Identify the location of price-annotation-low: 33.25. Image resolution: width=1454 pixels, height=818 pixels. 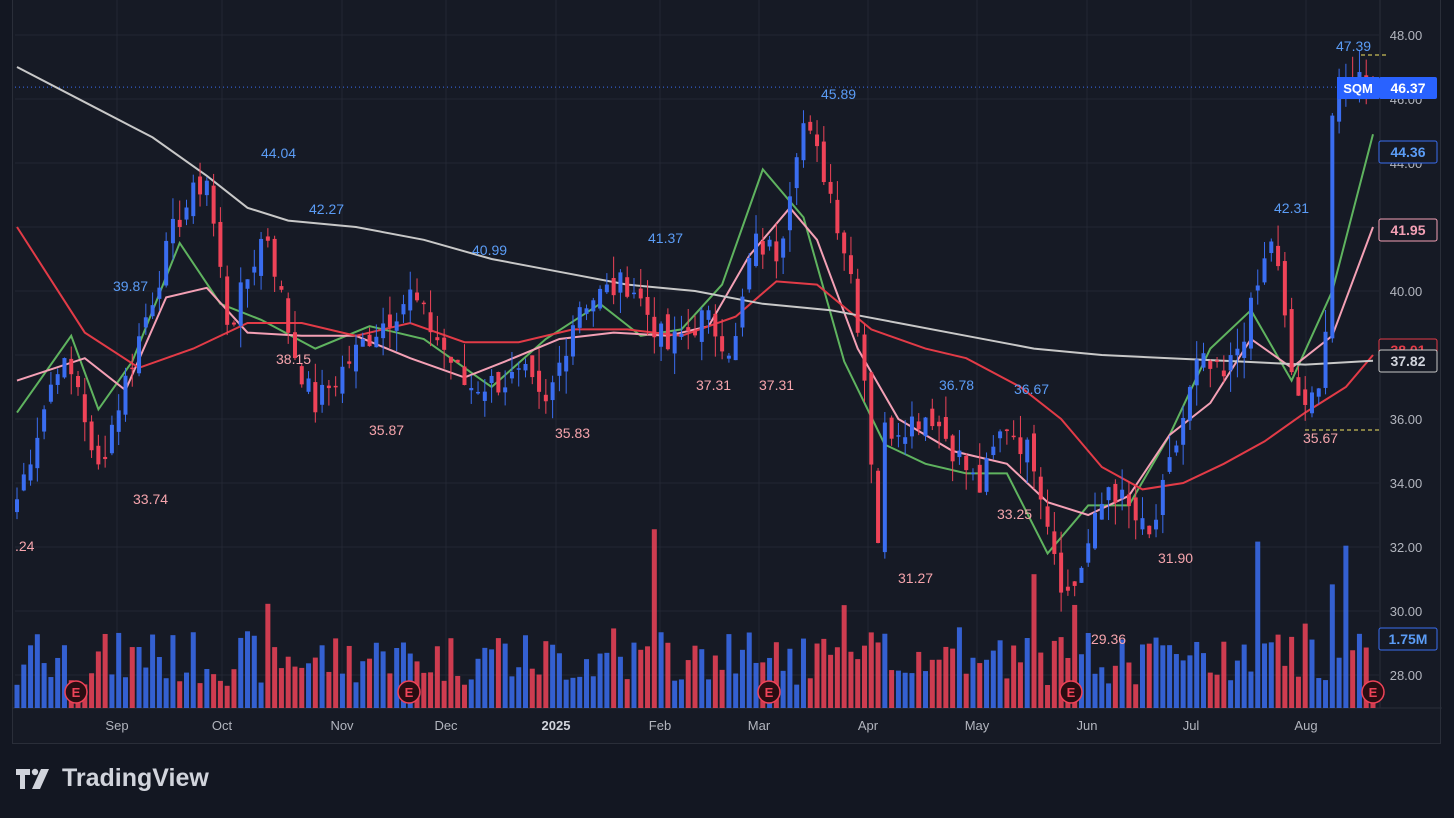
(1014, 514).